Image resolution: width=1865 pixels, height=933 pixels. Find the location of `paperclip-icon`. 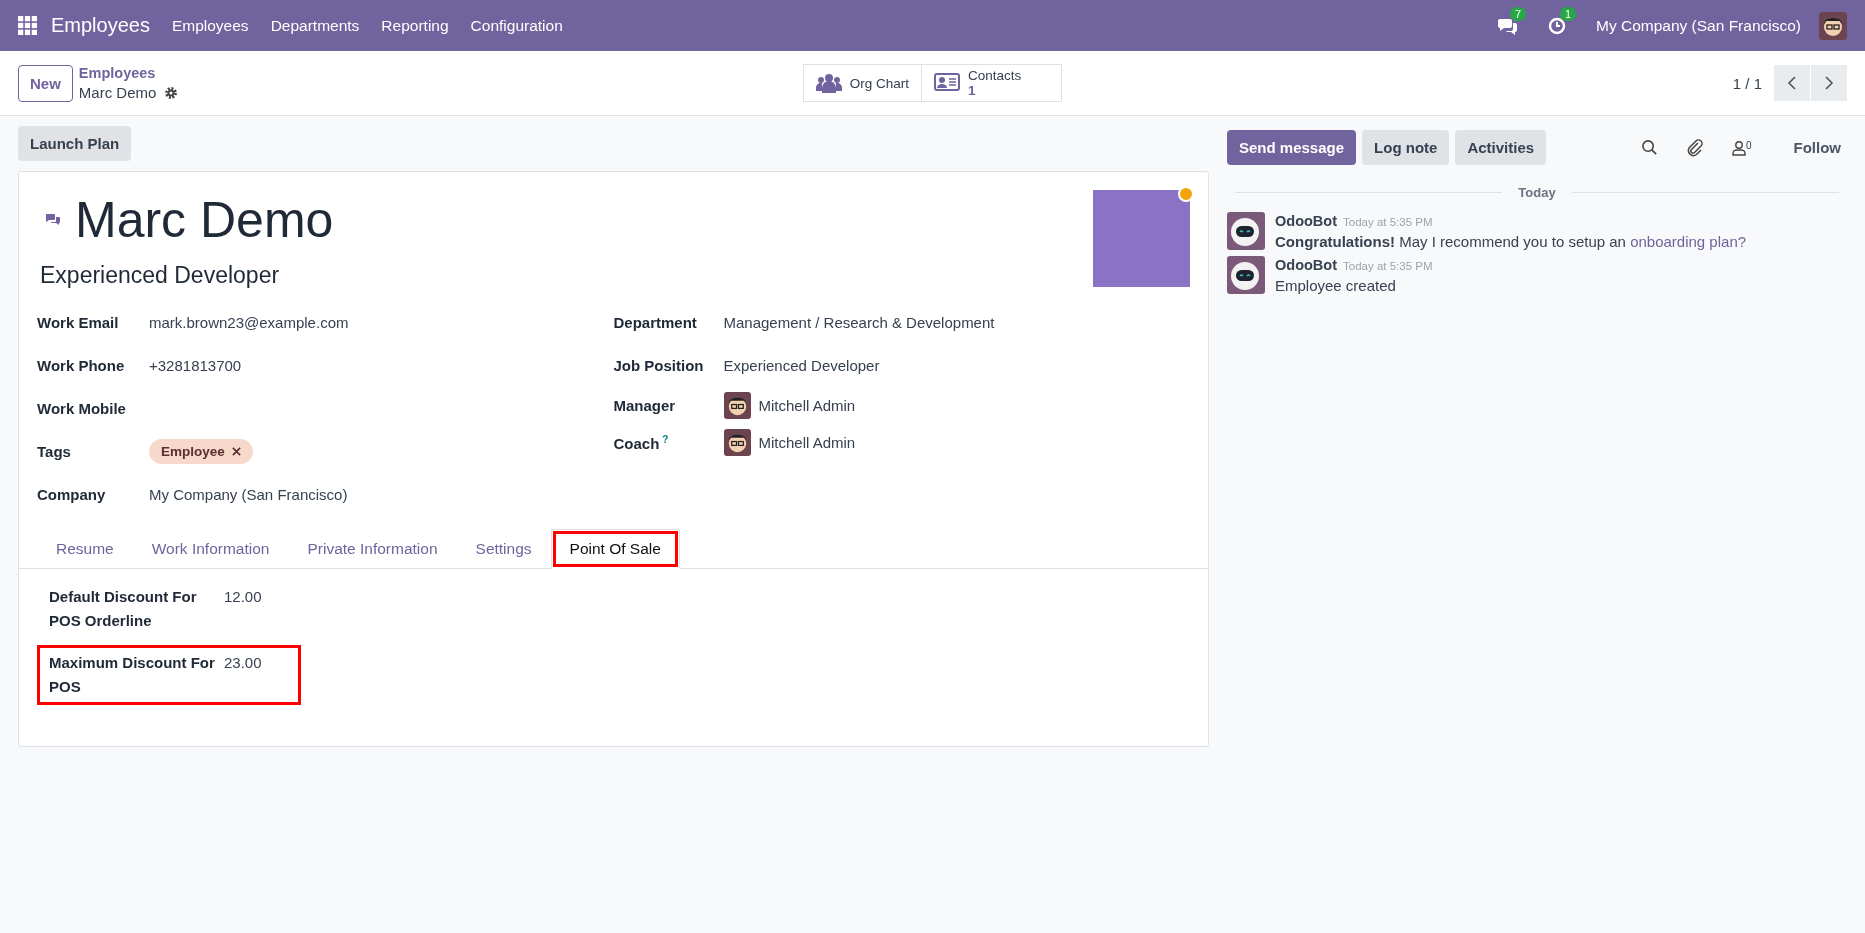

paperclip-icon is located at coordinates (1694, 147).